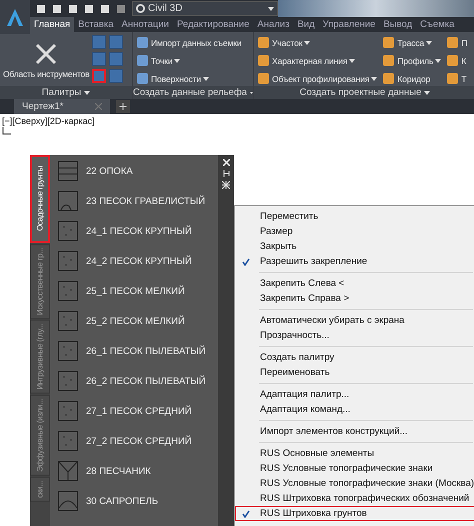 The width and height of the screenshot is (474, 526). What do you see at coordinates (273, 24) in the screenshot?
I see `ribbon-tab: Анализ` at bounding box center [273, 24].